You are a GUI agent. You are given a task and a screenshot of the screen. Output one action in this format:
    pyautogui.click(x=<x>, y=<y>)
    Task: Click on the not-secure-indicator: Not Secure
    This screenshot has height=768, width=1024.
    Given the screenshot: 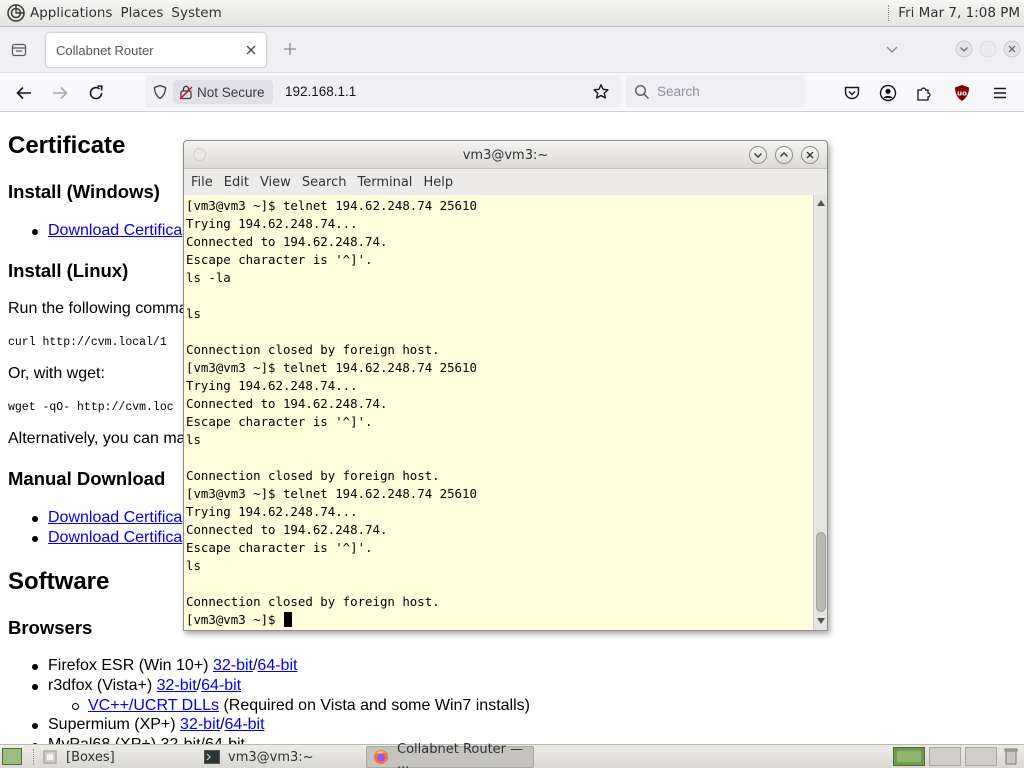 What is the action you would take?
    pyautogui.click(x=223, y=92)
    